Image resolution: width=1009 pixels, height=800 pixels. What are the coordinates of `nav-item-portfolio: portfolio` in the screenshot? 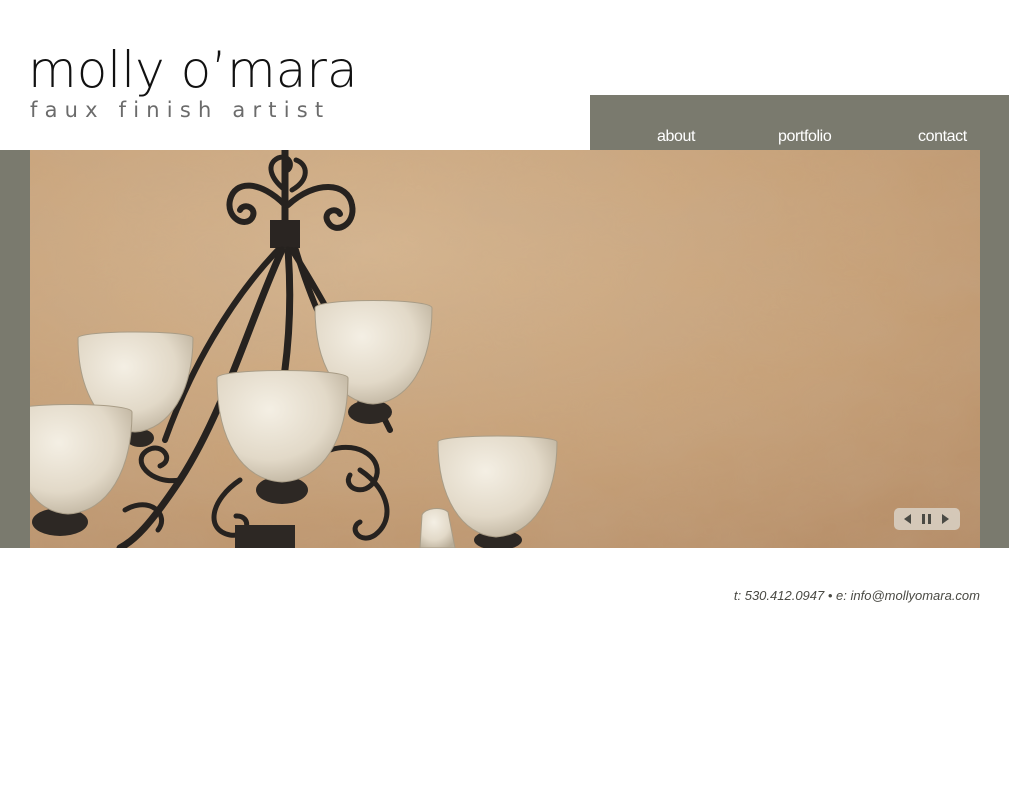 It's located at (805, 137).